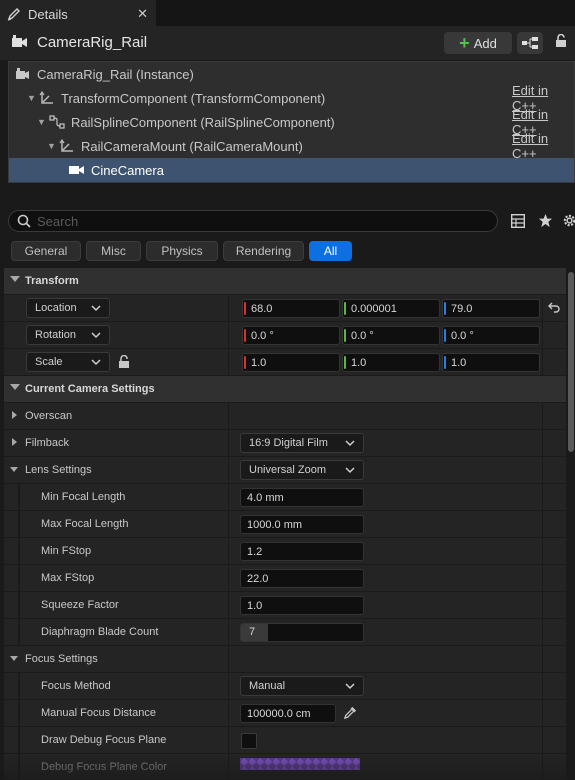 The width and height of the screenshot is (575, 780). I want to click on property-rotation: Rotation 0.0 ° 0.0 ° 0.0 °, so click(285, 335).